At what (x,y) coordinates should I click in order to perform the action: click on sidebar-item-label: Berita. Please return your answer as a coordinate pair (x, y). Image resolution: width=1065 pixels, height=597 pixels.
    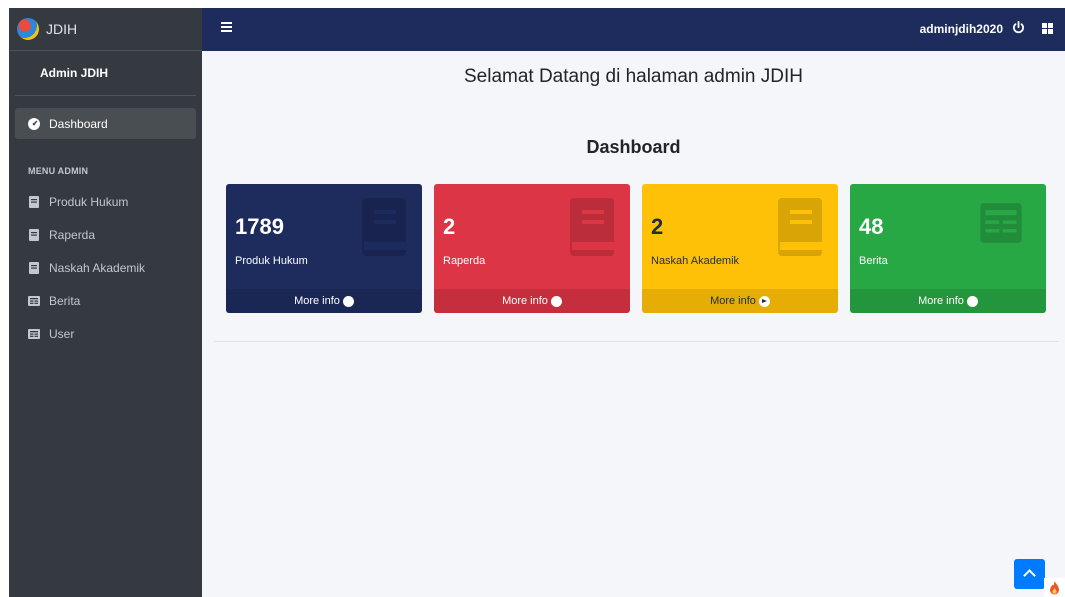
    Looking at the image, I should click on (65, 300).